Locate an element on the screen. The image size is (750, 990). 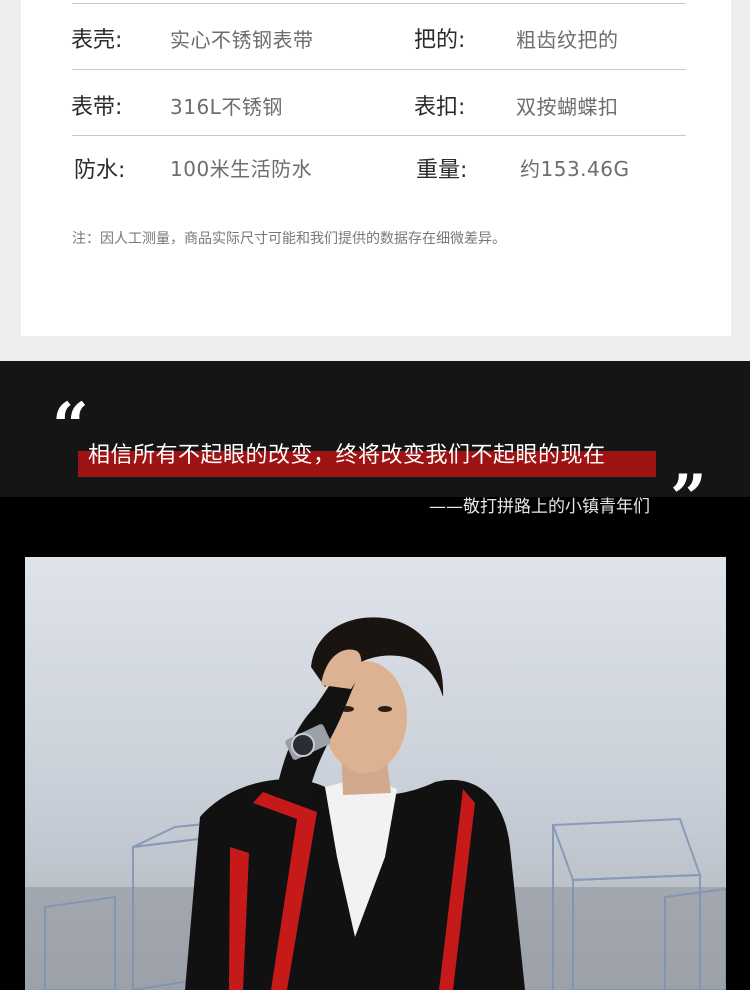
spec-label-case: 表壳: is located at coordinates (97, 40).